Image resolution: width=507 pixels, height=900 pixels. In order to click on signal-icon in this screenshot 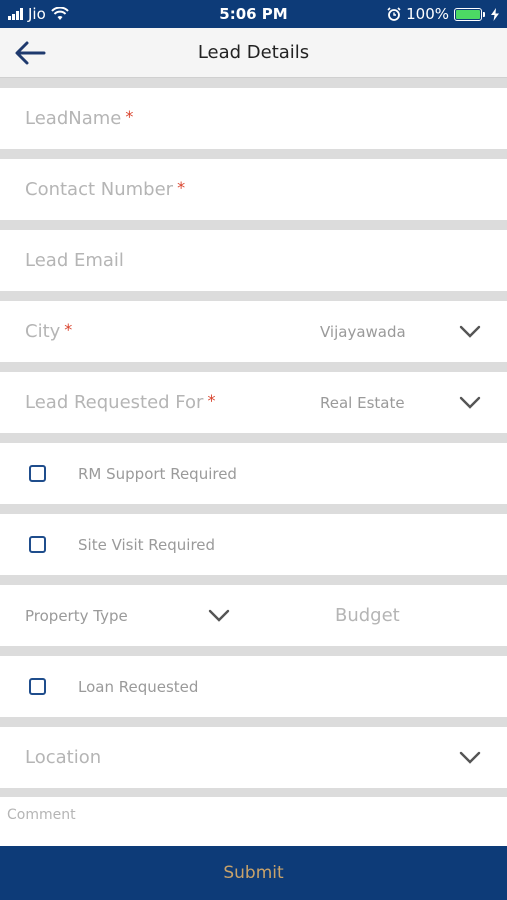, I will do `click(15, 14)`.